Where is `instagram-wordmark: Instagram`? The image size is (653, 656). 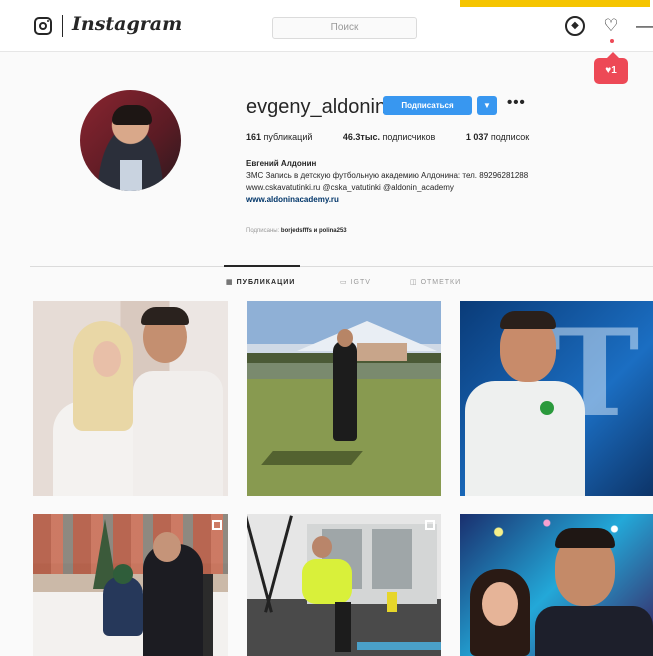 instagram-wordmark: Instagram is located at coordinates (127, 24).